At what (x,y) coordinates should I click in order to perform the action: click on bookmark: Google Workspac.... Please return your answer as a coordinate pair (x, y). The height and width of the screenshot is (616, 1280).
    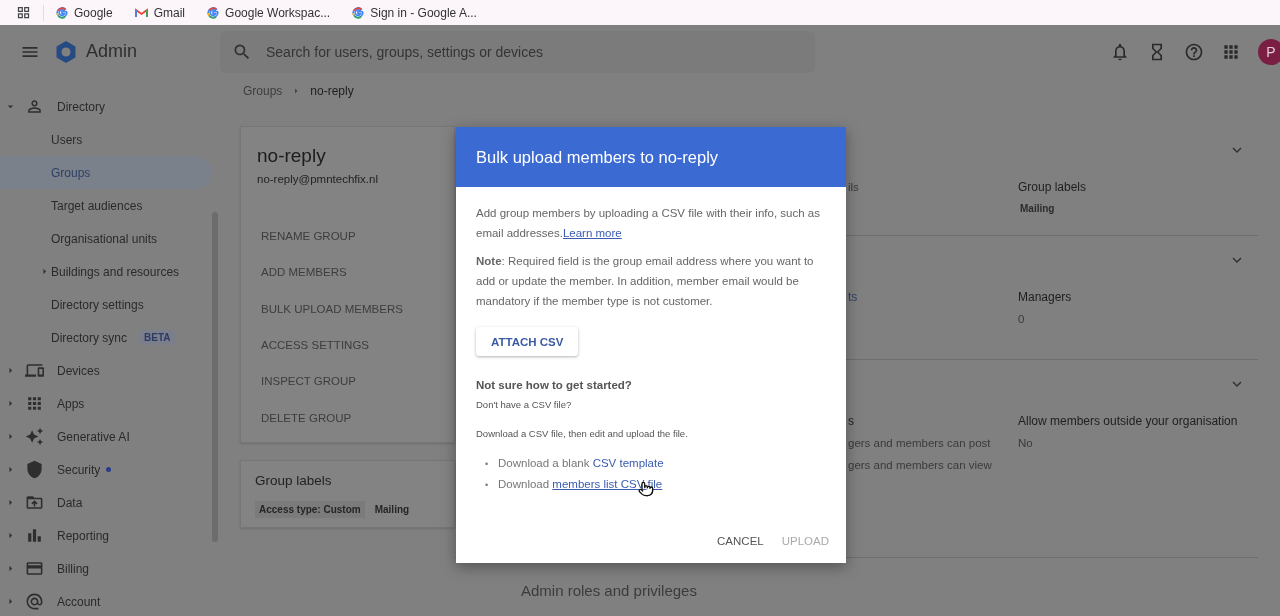
    Looking at the image, I should click on (269, 12).